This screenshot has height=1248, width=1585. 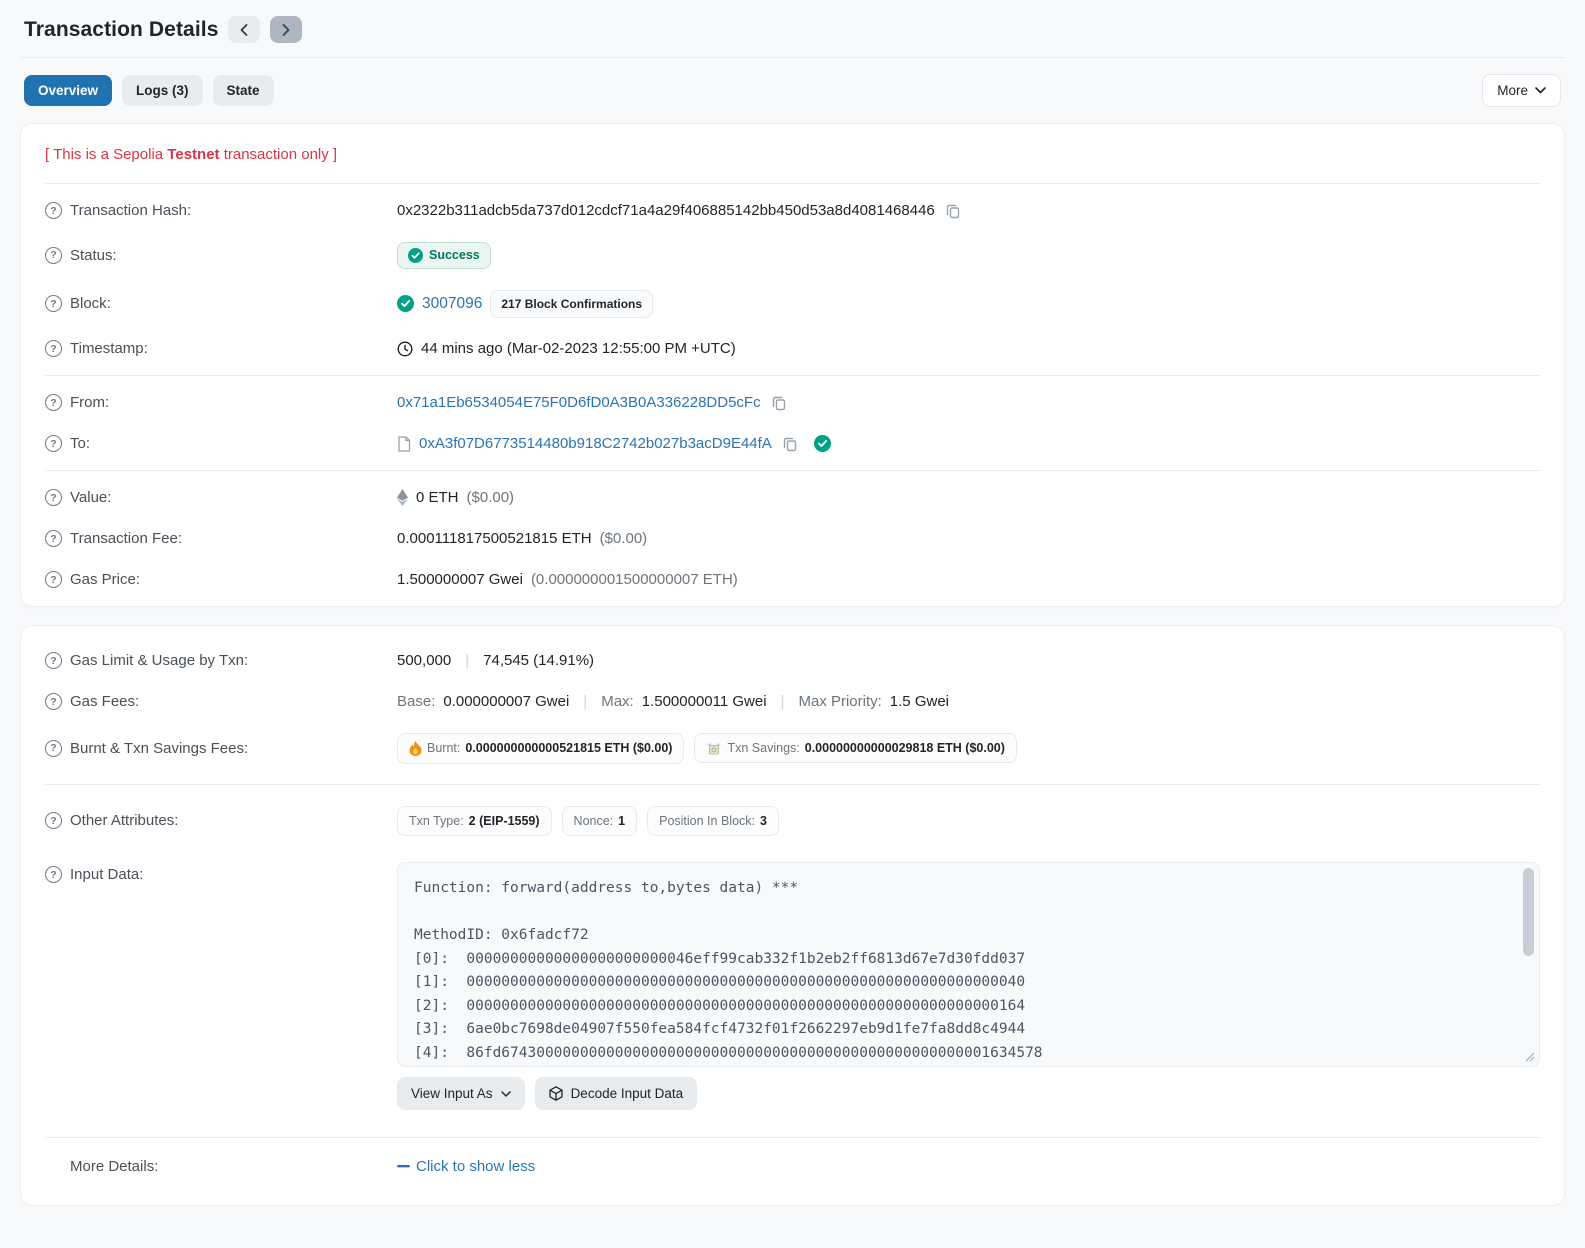 What do you see at coordinates (107, 874) in the screenshot?
I see `input-data-label: Input Data:` at bounding box center [107, 874].